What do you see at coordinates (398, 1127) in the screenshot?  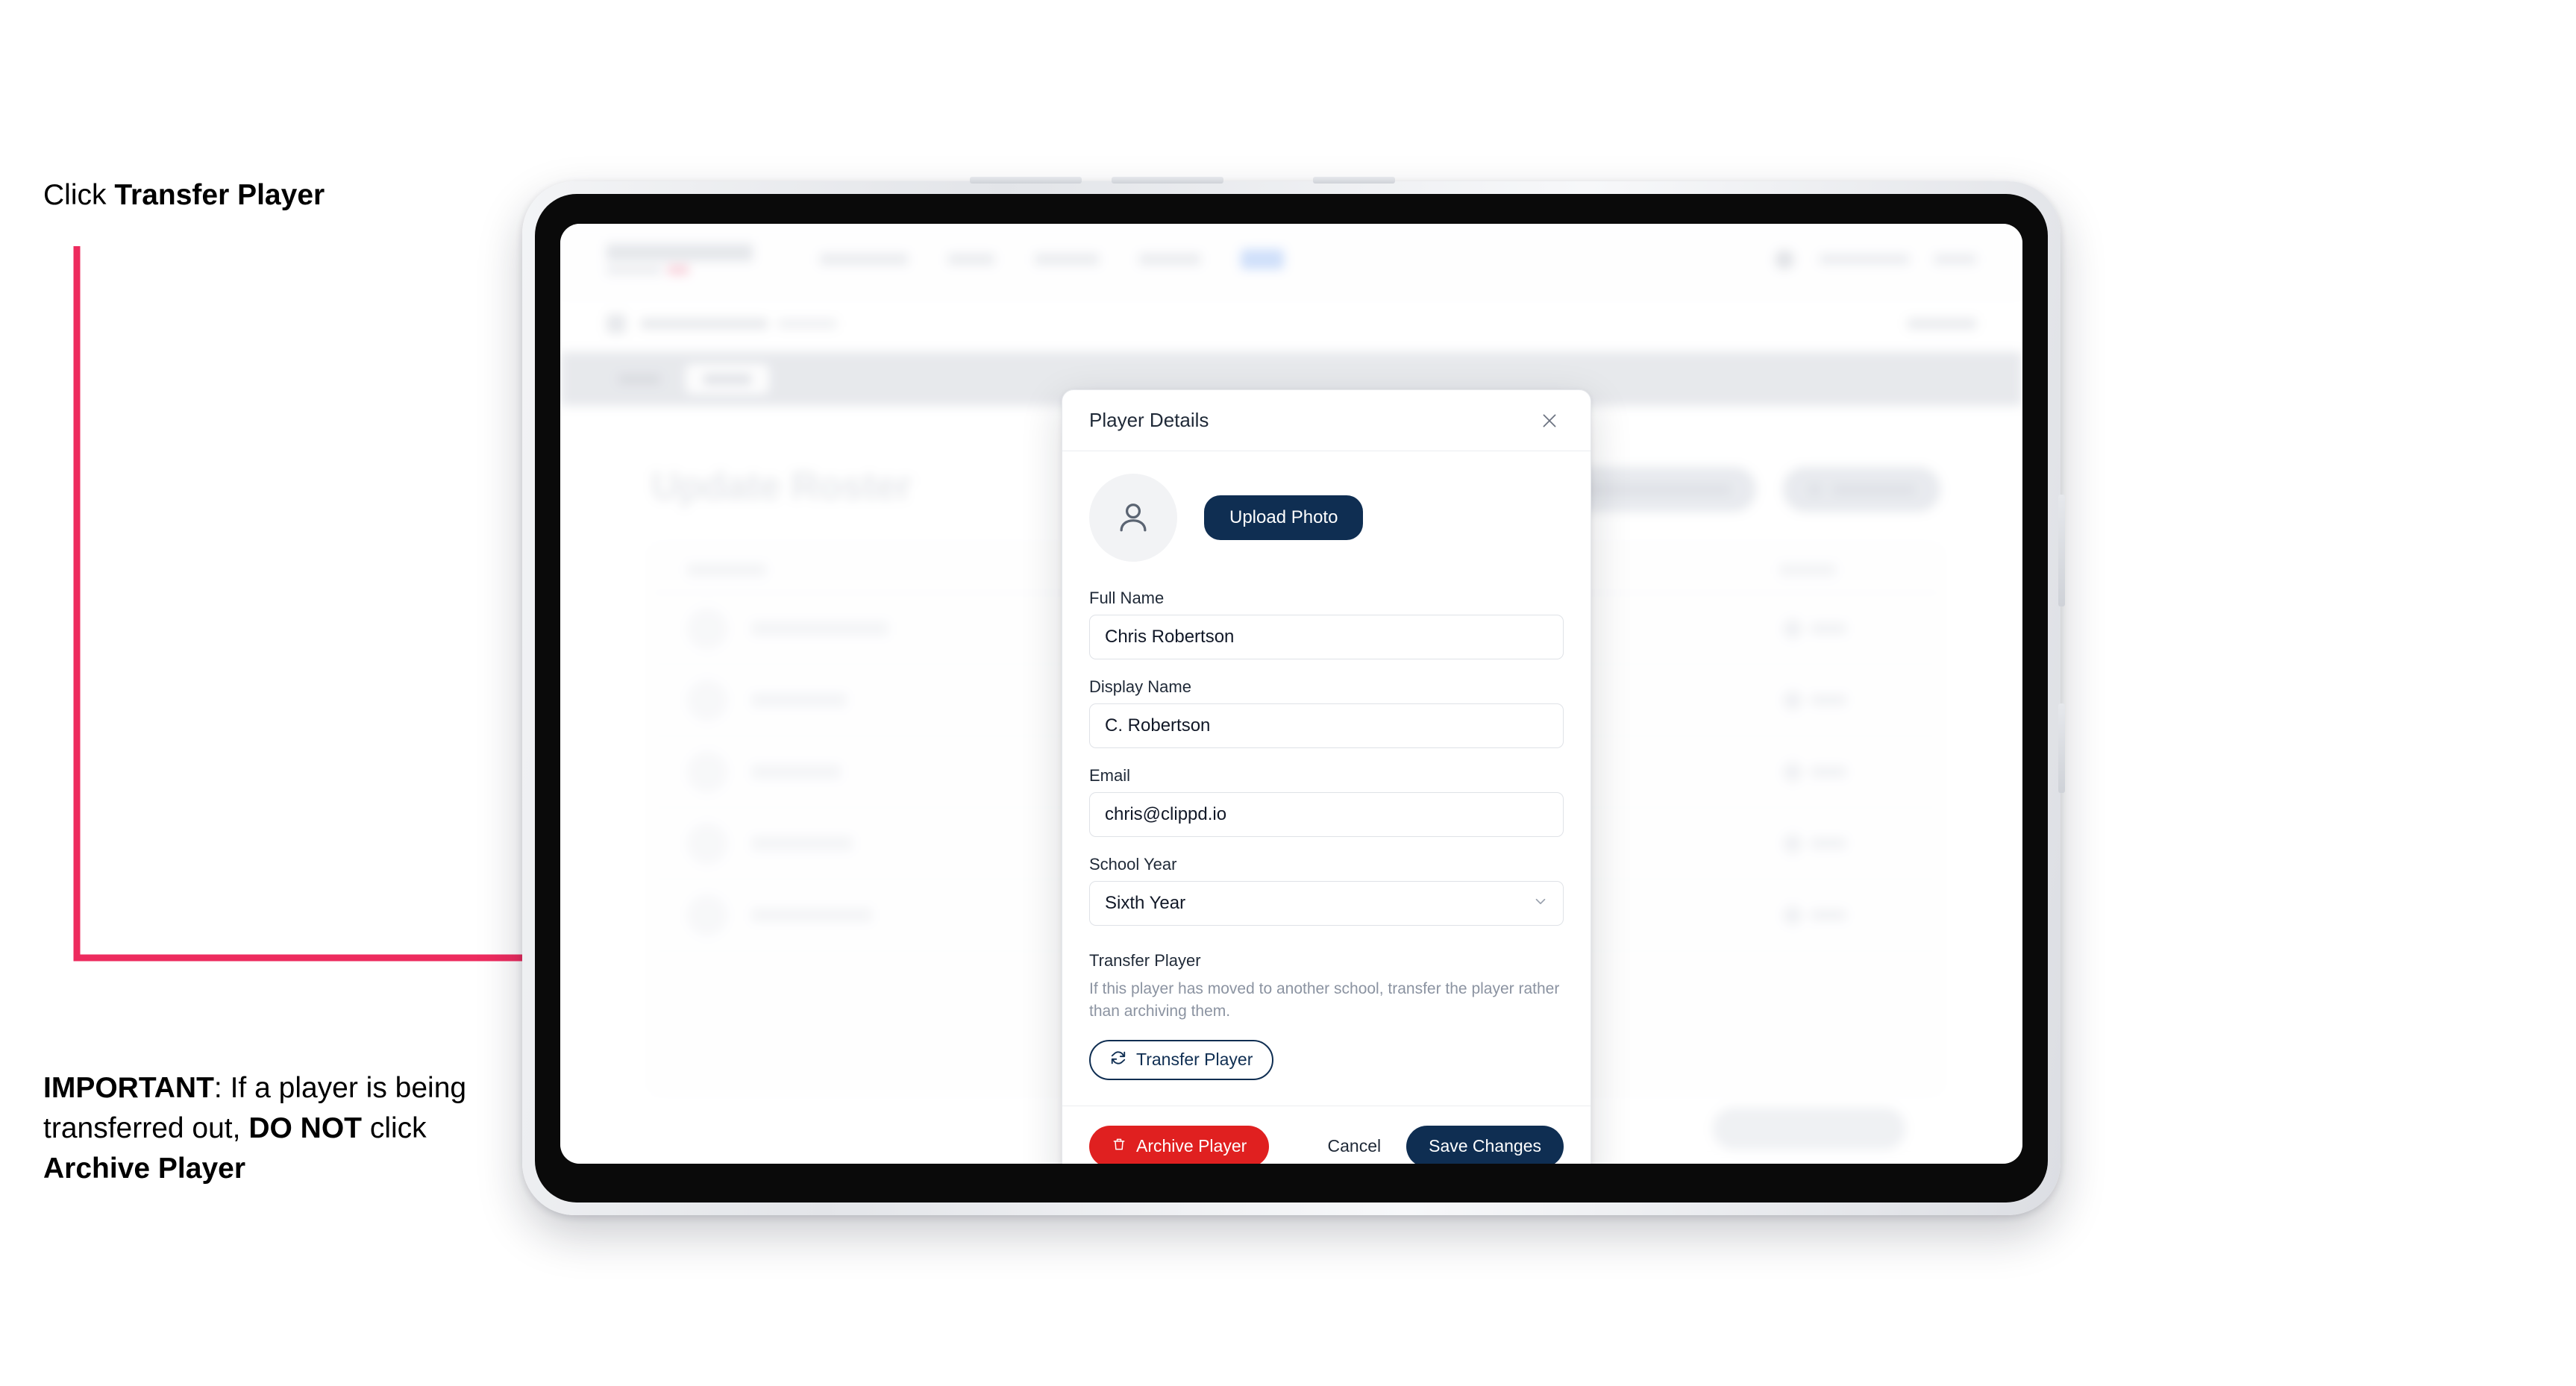 I see `annotation-warn-mid2: click` at bounding box center [398, 1127].